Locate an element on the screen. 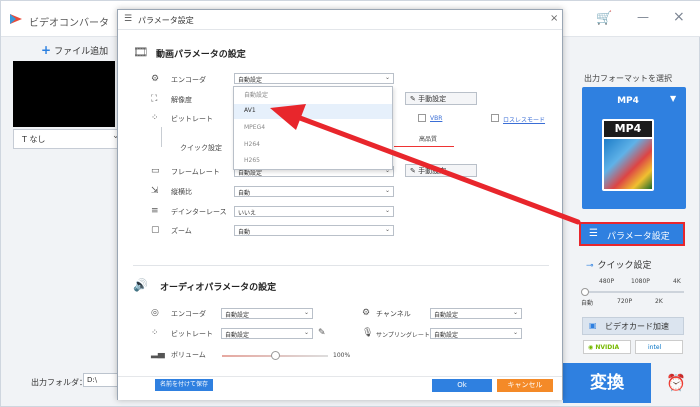 The height and width of the screenshot is (407, 700). format-name: MP4 is located at coordinates (628, 101).